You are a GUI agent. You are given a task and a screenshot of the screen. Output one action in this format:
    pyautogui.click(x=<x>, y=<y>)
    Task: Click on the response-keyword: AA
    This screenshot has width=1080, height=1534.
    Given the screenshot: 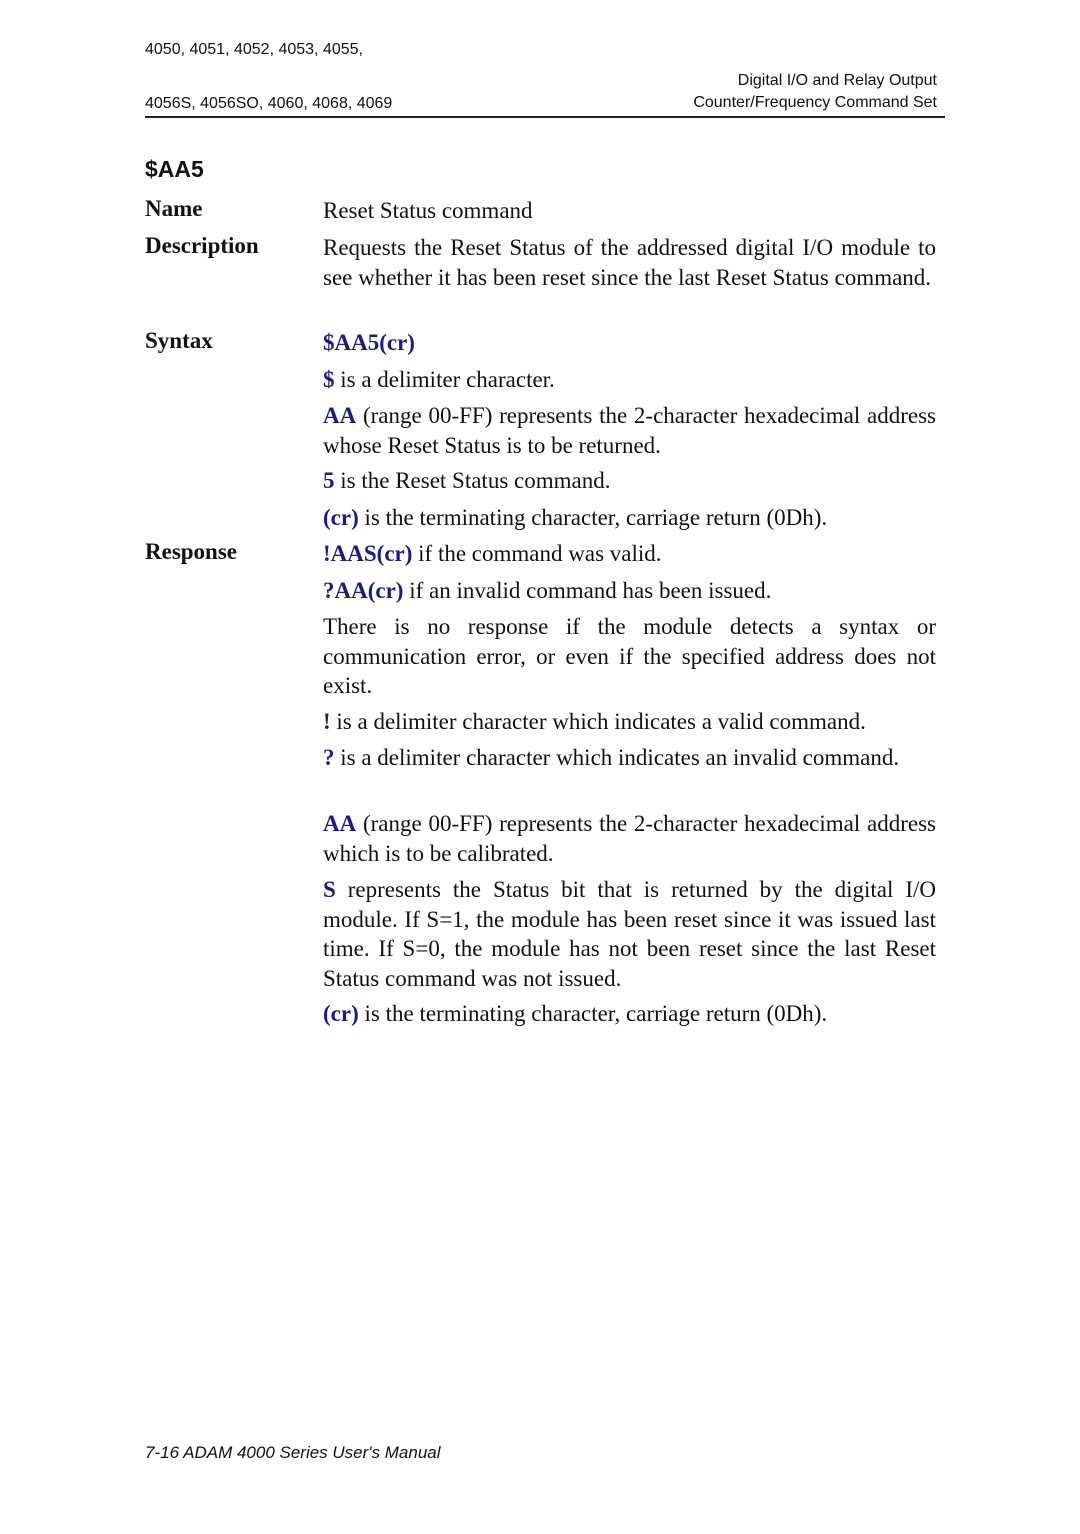 What is the action you would take?
    pyautogui.click(x=340, y=823)
    